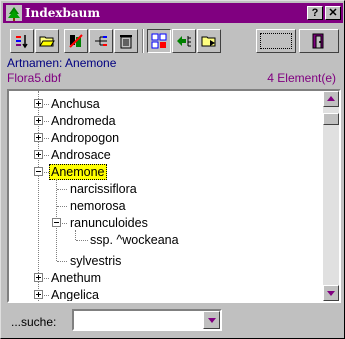 The height and width of the screenshot is (339, 345). I want to click on folder-open-icon, so click(208, 41).